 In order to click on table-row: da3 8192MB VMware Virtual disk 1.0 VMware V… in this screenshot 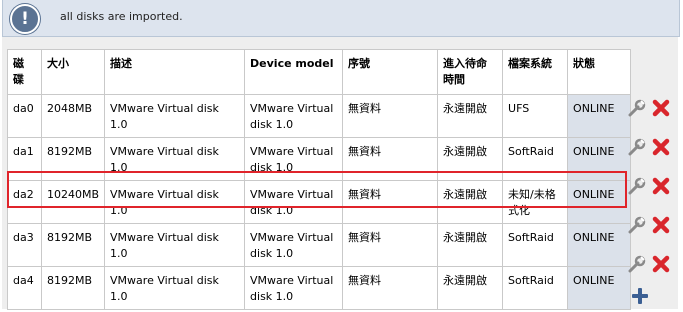, I will do `click(319, 245)`.